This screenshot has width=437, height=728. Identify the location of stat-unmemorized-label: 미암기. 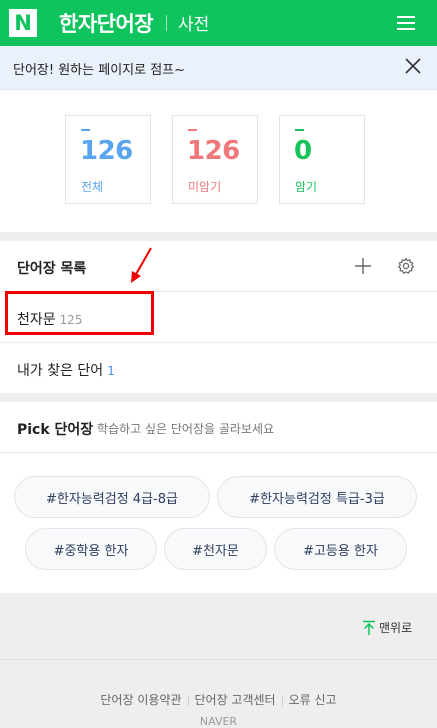
(205, 187).